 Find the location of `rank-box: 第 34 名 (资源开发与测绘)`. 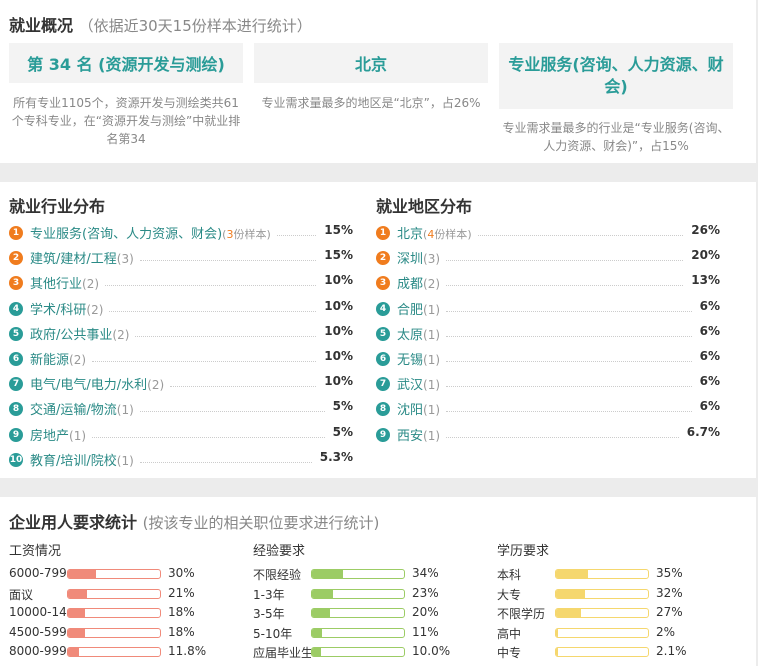

rank-box: 第 34 名 (资源开发与测绘) is located at coordinates (126, 63).